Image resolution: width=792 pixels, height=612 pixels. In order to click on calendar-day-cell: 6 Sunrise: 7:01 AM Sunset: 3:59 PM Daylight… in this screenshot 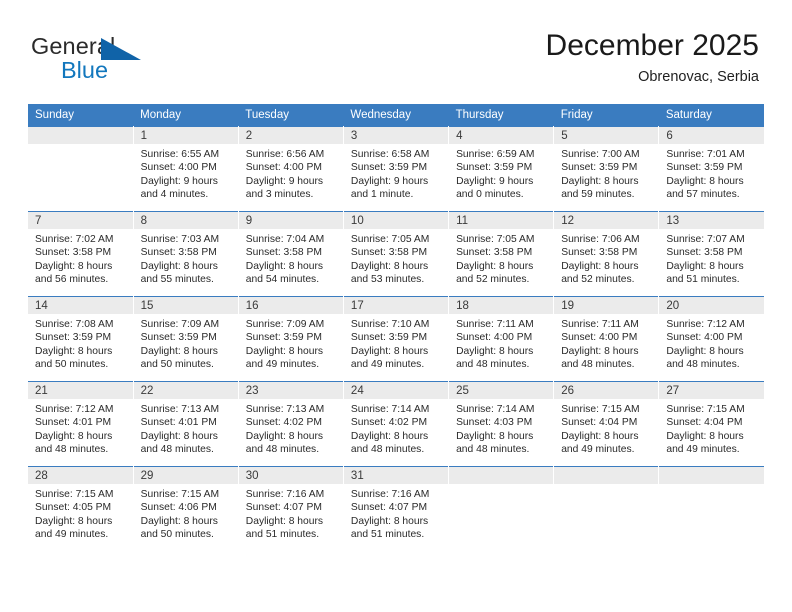, I will do `click(711, 169)`.